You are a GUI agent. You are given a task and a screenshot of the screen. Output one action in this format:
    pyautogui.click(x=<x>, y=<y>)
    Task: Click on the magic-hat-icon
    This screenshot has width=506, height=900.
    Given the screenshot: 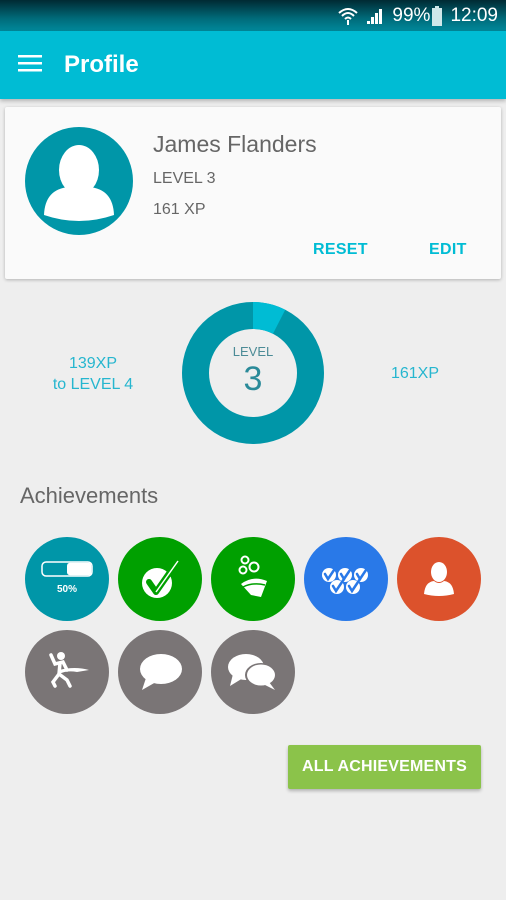 What is the action you would take?
    pyautogui.click(x=252, y=576)
    